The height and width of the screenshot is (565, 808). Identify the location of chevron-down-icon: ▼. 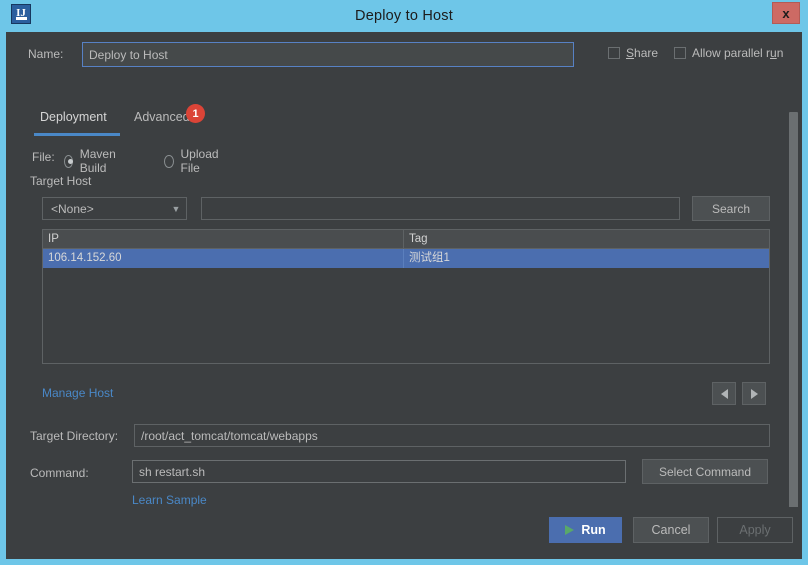
(176, 208).